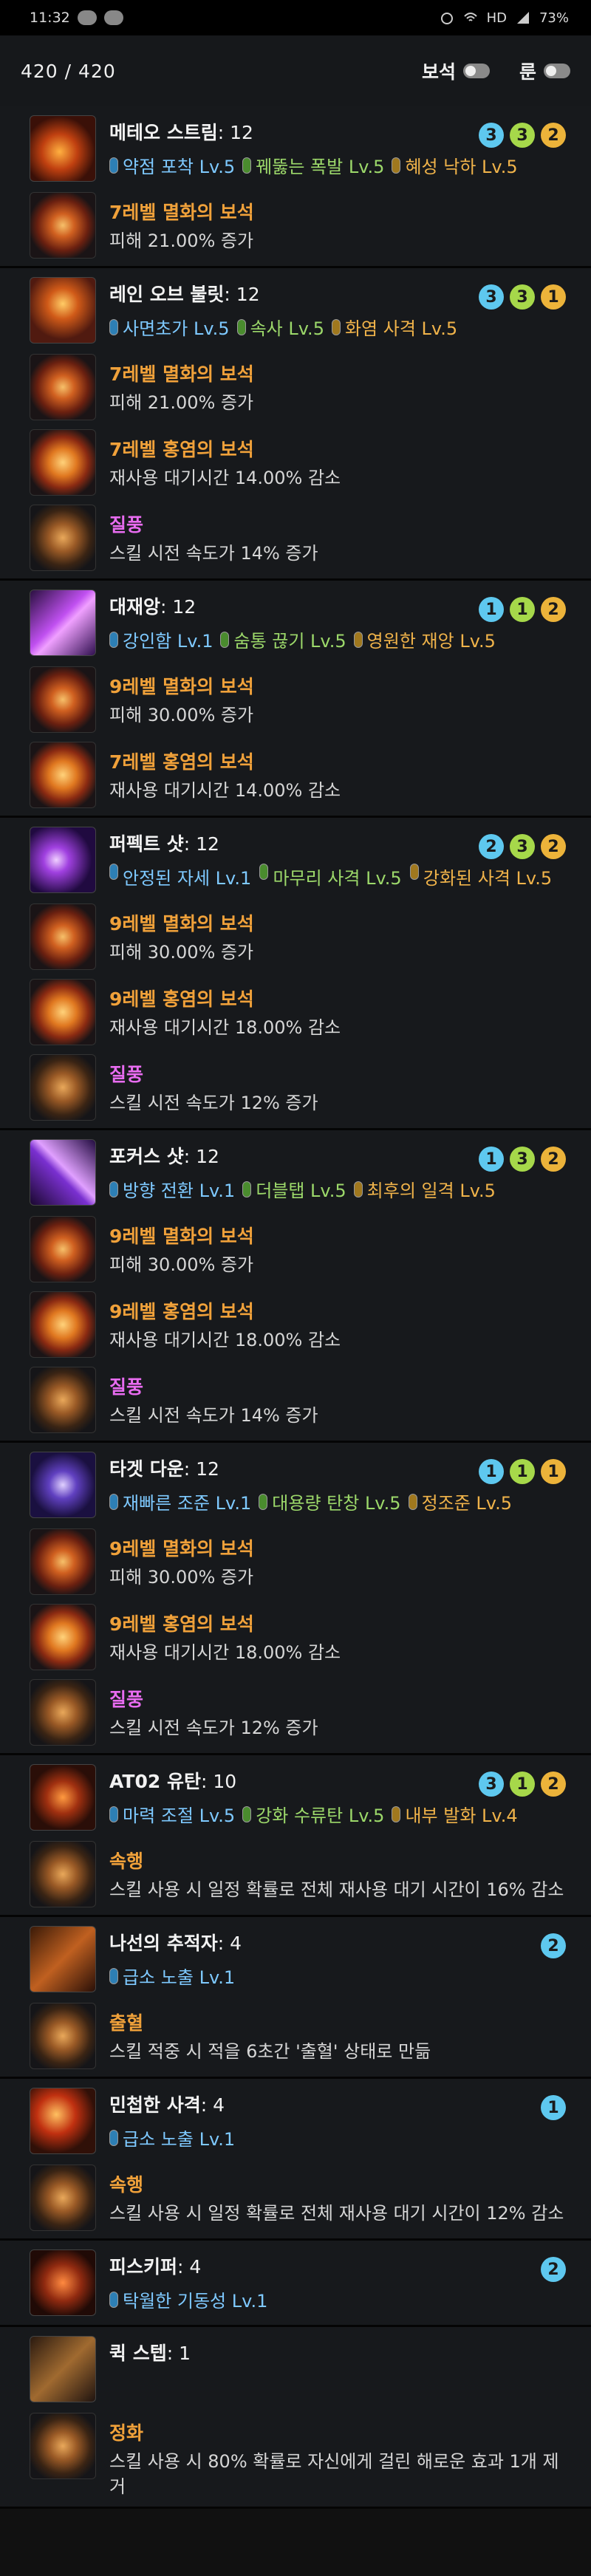  What do you see at coordinates (167, 2105) in the screenshot?
I see `skill-name: 민첩한 사격: 4` at bounding box center [167, 2105].